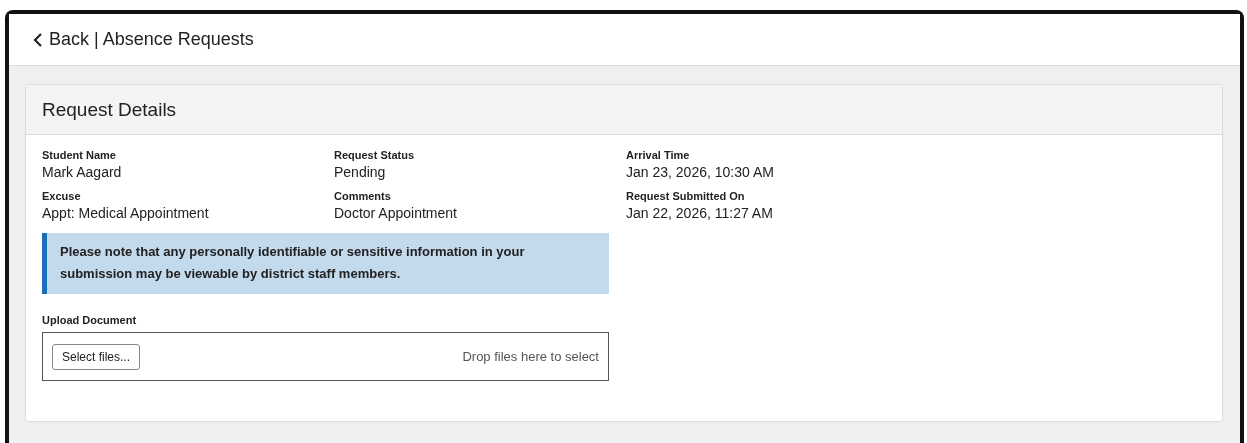  I want to click on field-value: Doctor Appointment, so click(396, 213).